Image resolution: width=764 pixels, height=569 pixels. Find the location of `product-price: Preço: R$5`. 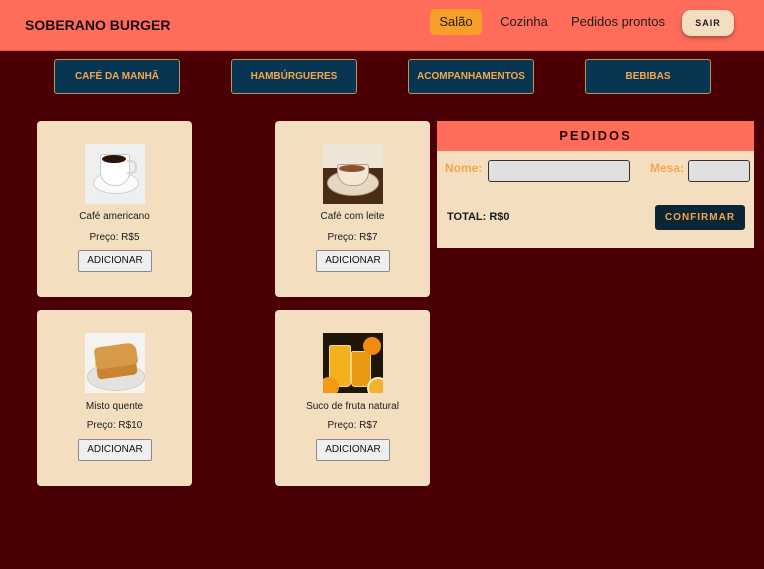

product-price: Preço: R$5 is located at coordinates (114, 237).